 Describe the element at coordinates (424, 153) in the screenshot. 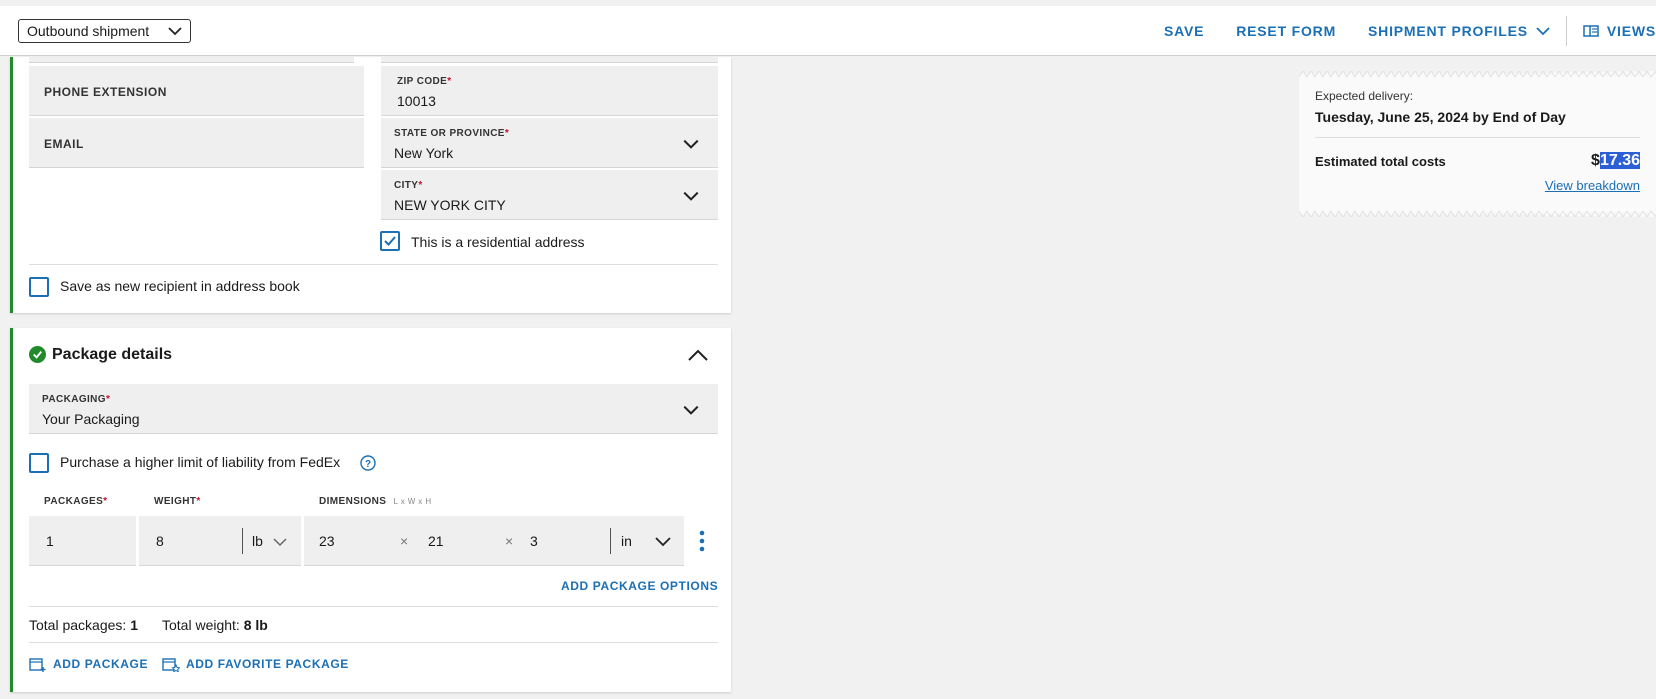

I see `state-value: New York` at that location.